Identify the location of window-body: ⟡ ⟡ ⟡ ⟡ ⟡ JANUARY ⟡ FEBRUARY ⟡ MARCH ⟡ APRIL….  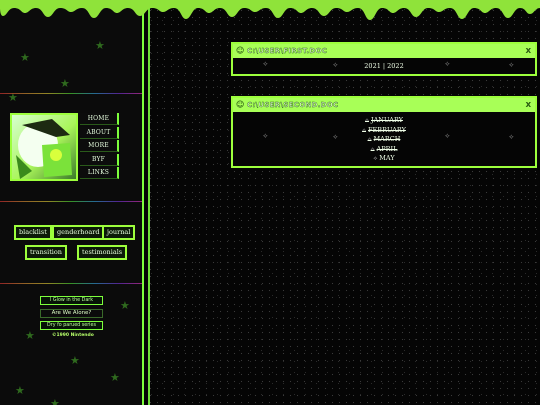
(384, 139).